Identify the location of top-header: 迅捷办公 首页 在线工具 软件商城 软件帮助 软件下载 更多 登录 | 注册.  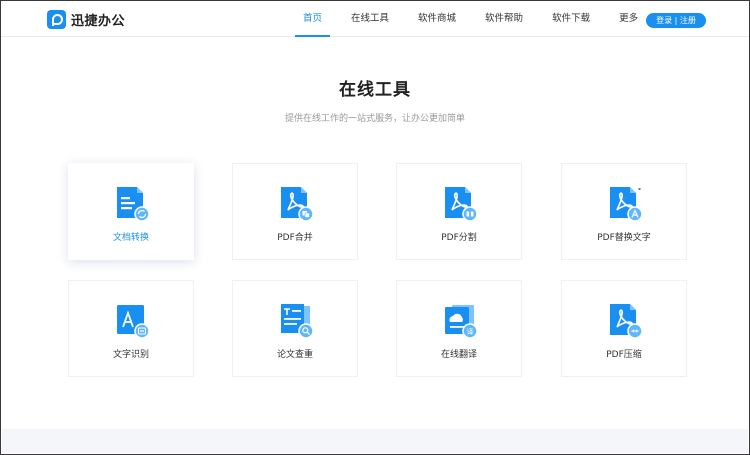
(375, 19).